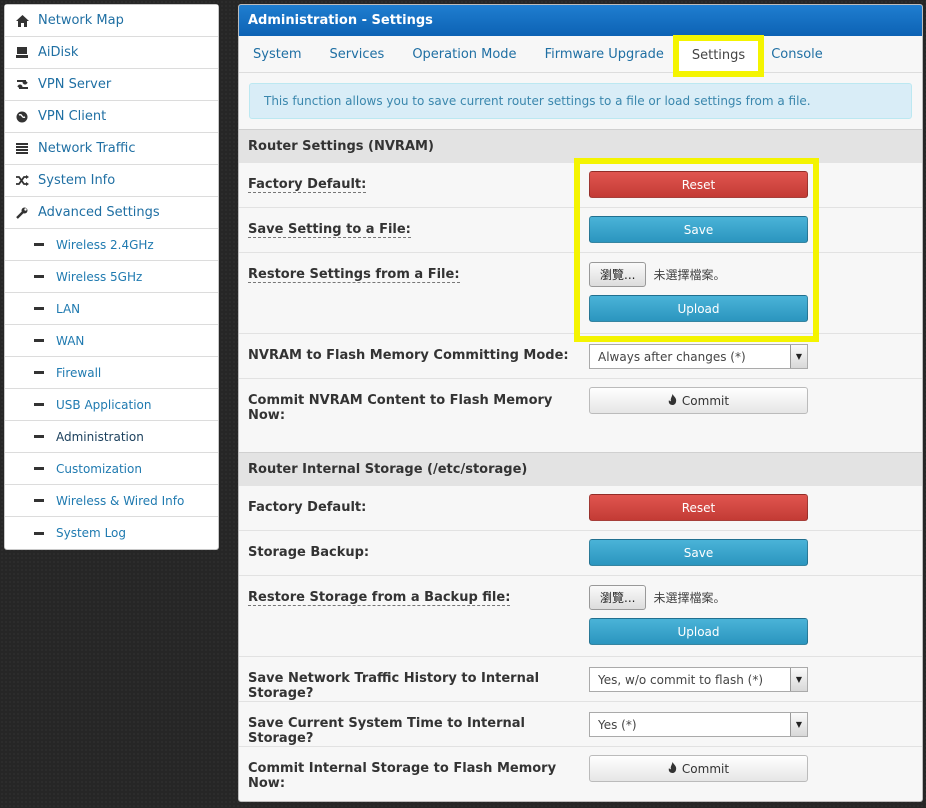 The image size is (926, 808). What do you see at coordinates (580, 146) in the screenshot?
I see `section-nvram-title: Router Settings (NVRAM)` at bounding box center [580, 146].